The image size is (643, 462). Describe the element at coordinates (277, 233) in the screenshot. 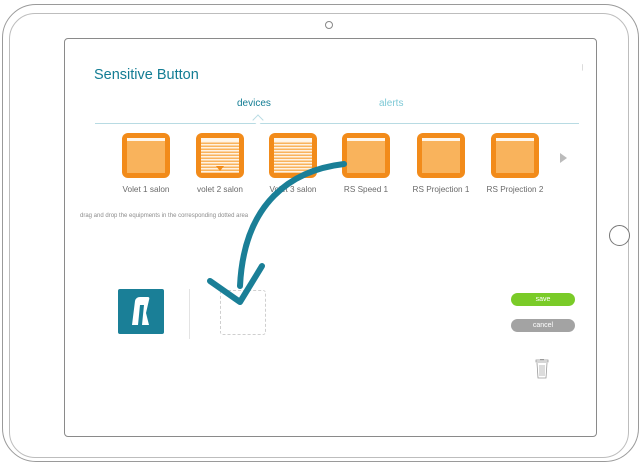

I see `drag-arrow-icon` at that location.